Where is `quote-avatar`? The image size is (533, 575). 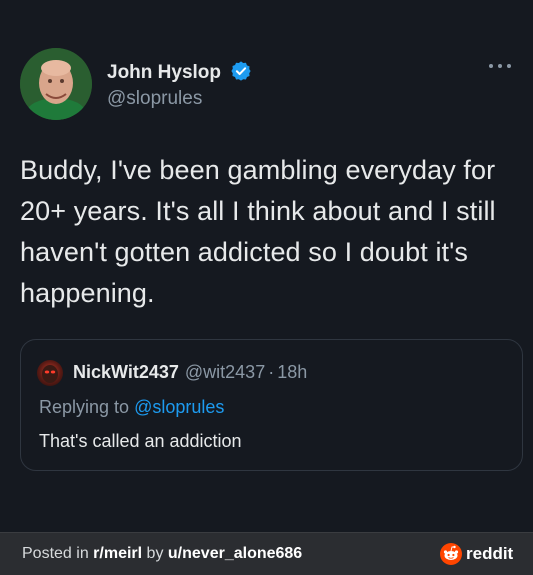 quote-avatar is located at coordinates (50, 373).